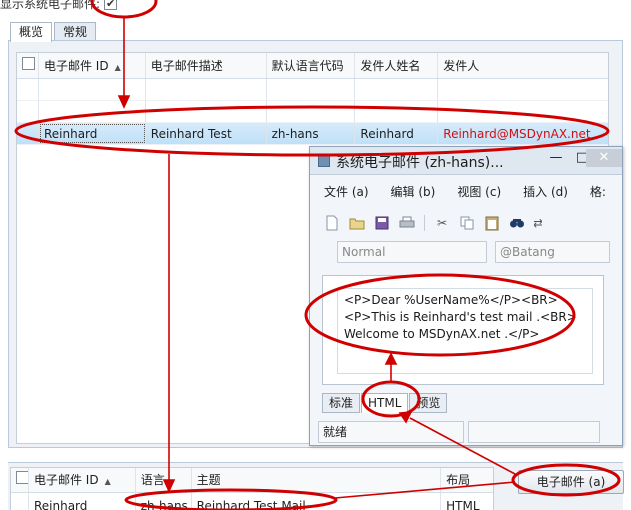 Image resolution: width=631 pixels, height=510 pixels. I want to click on tab-overview: 概览, so click(31, 32).